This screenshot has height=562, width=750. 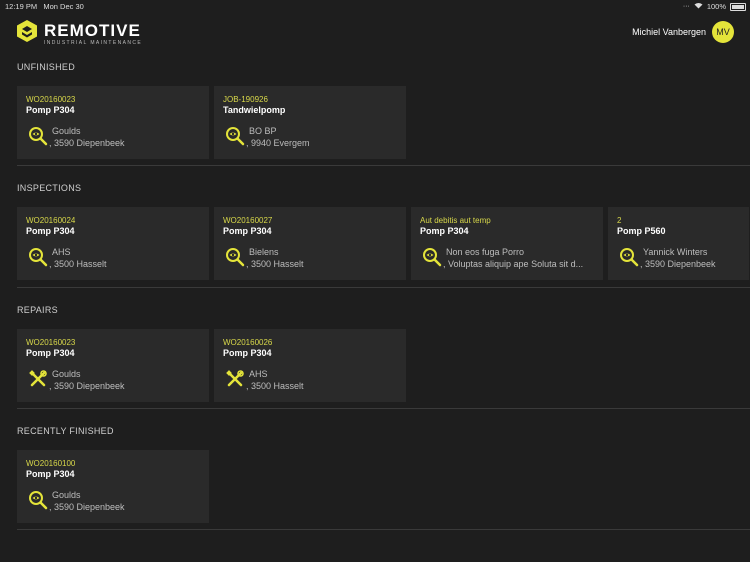 I want to click on customer-name: BO BP, so click(x=263, y=131).